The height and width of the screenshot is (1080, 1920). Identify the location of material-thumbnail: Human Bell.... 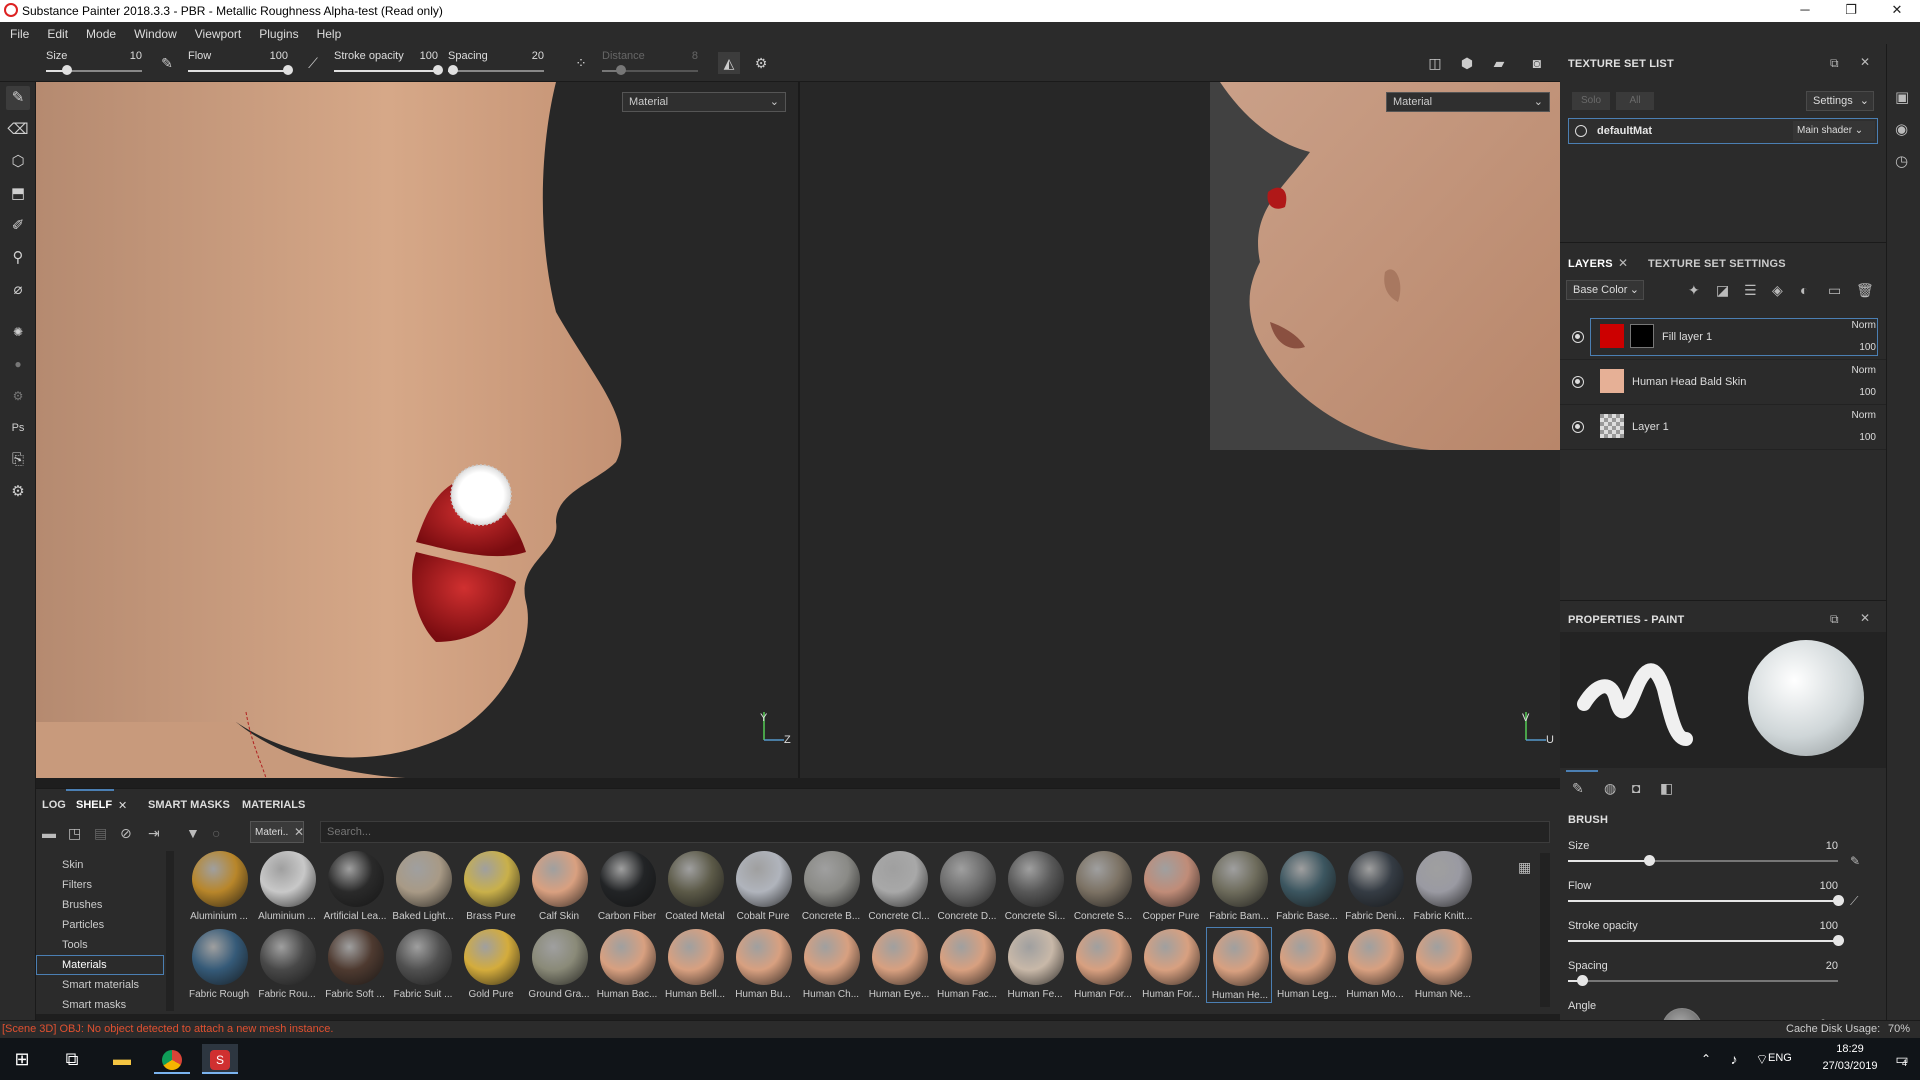
(695, 965).